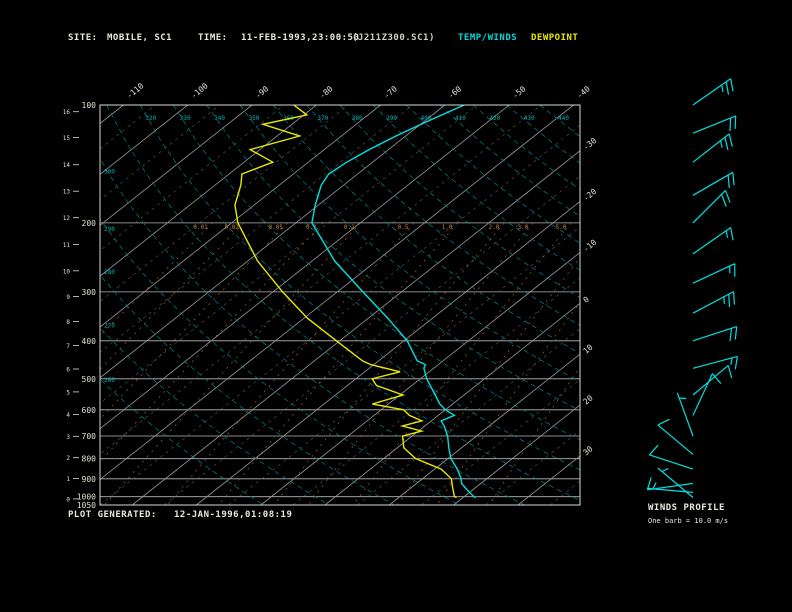 The image size is (792, 612). Describe the element at coordinates (71, 306) in the screenshot. I see `height-axis: 012345678910111213141516` at that location.